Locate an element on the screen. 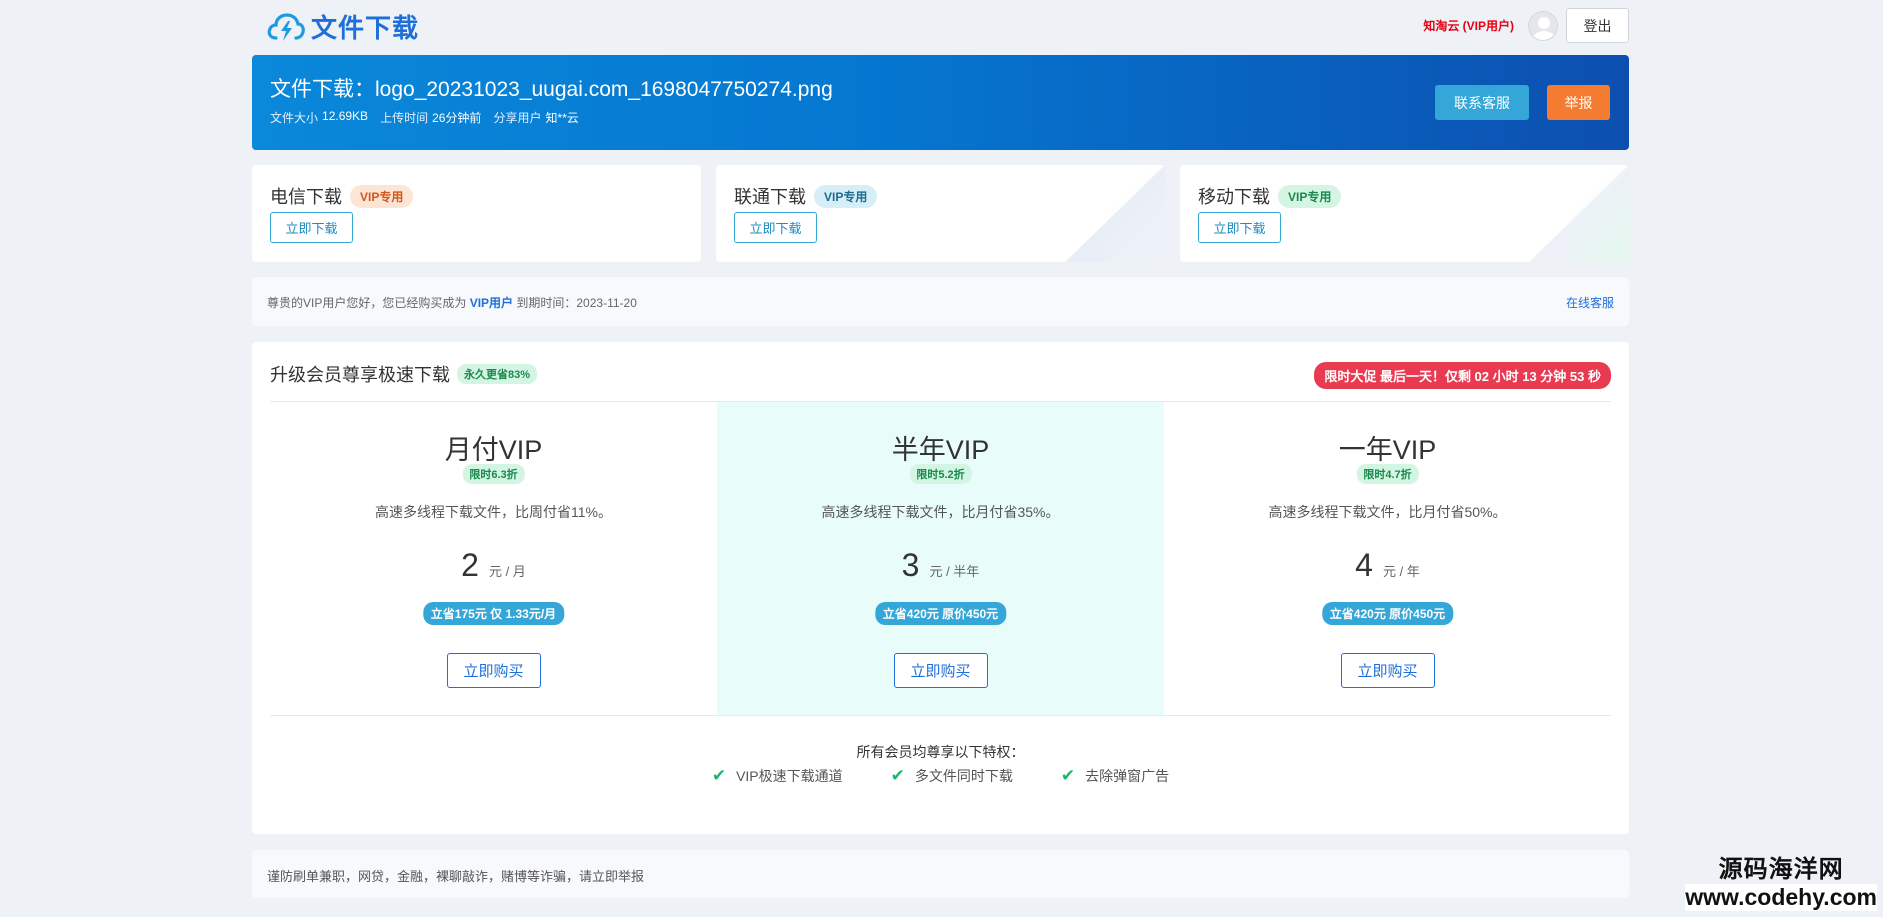 Image resolution: width=1883 pixels, height=917 pixels. top-header: 文件下载 知淘云 (VIP用户) 登出 is located at coordinates (940, 27).